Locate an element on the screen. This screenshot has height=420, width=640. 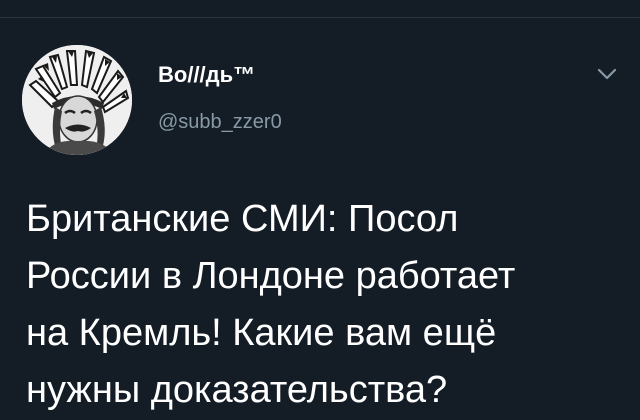
display-name: Во///дь™ is located at coordinates (206, 75).